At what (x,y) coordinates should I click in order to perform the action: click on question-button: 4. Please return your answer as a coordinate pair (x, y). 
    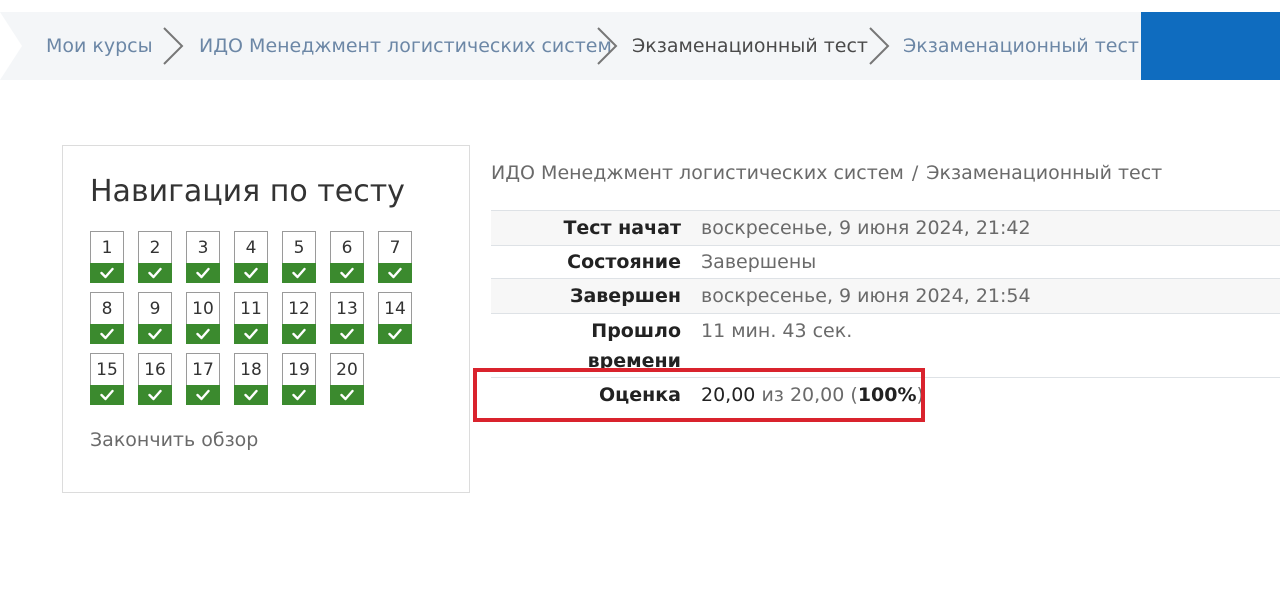
    Looking at the image, I should click on (251, 257).